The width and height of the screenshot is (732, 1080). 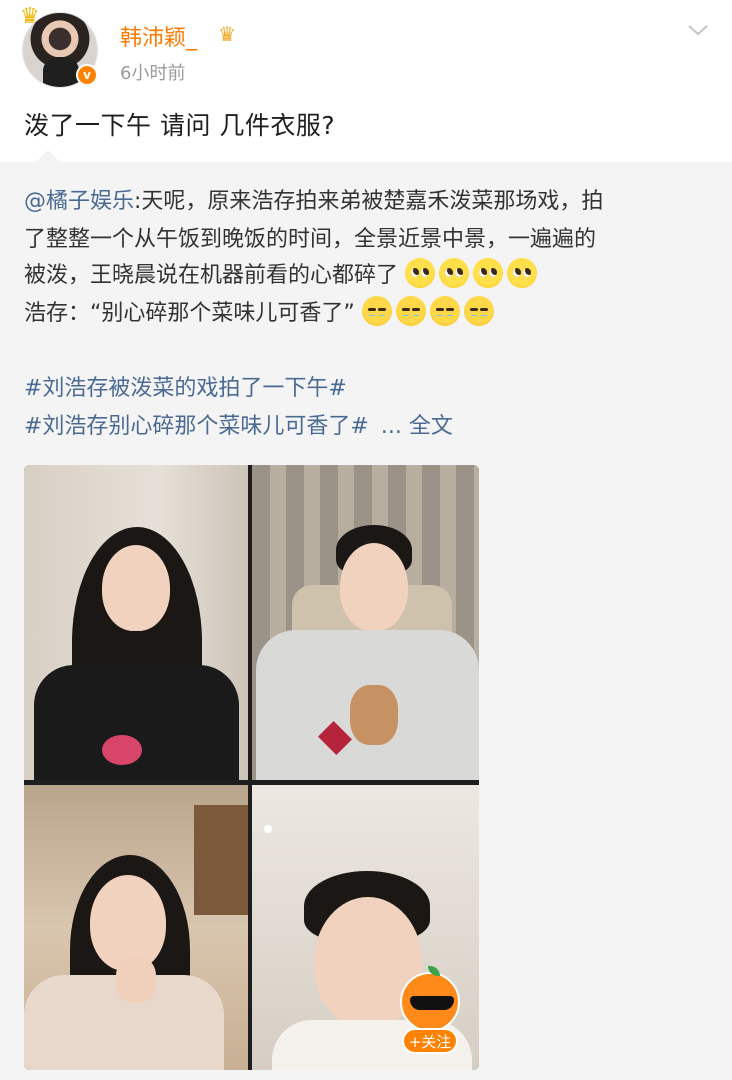 I want to click on repost-line-2: 了整整一个从午饭到晚饭的时间，全景近景中景，一遍遍的, so click(x=310, y=239).